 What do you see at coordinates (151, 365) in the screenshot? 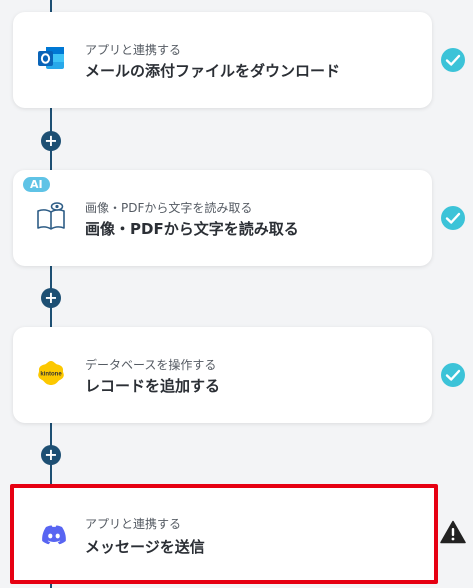
I see `step-3-app-label: データベースを操作する` at bounding box center [151, 365].